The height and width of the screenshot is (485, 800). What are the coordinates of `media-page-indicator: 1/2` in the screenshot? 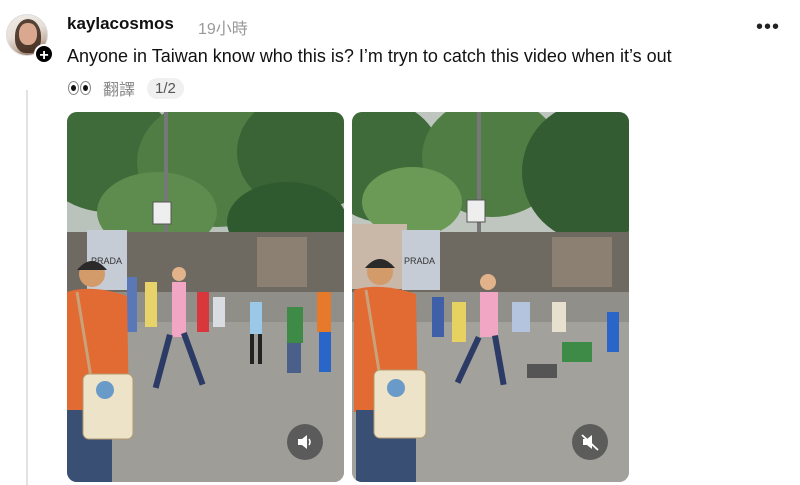 It's located at (165, 88).